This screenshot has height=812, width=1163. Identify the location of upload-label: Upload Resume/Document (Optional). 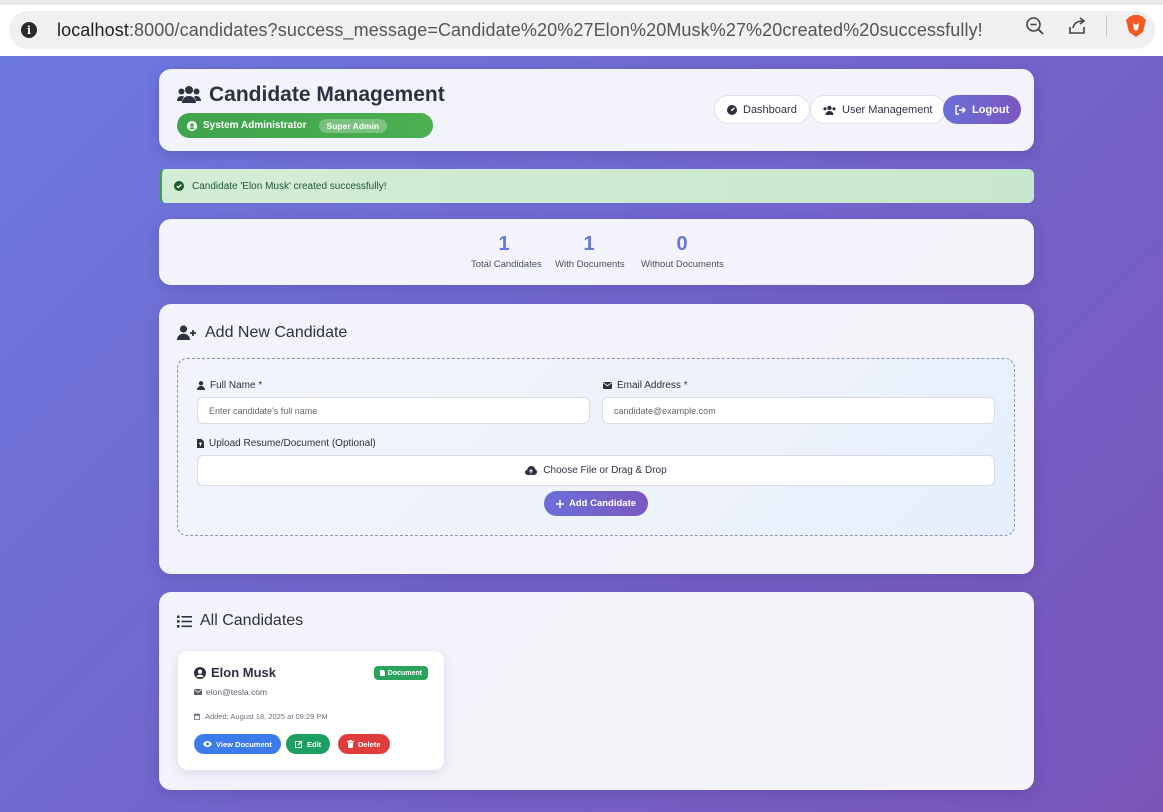
(286, 443).